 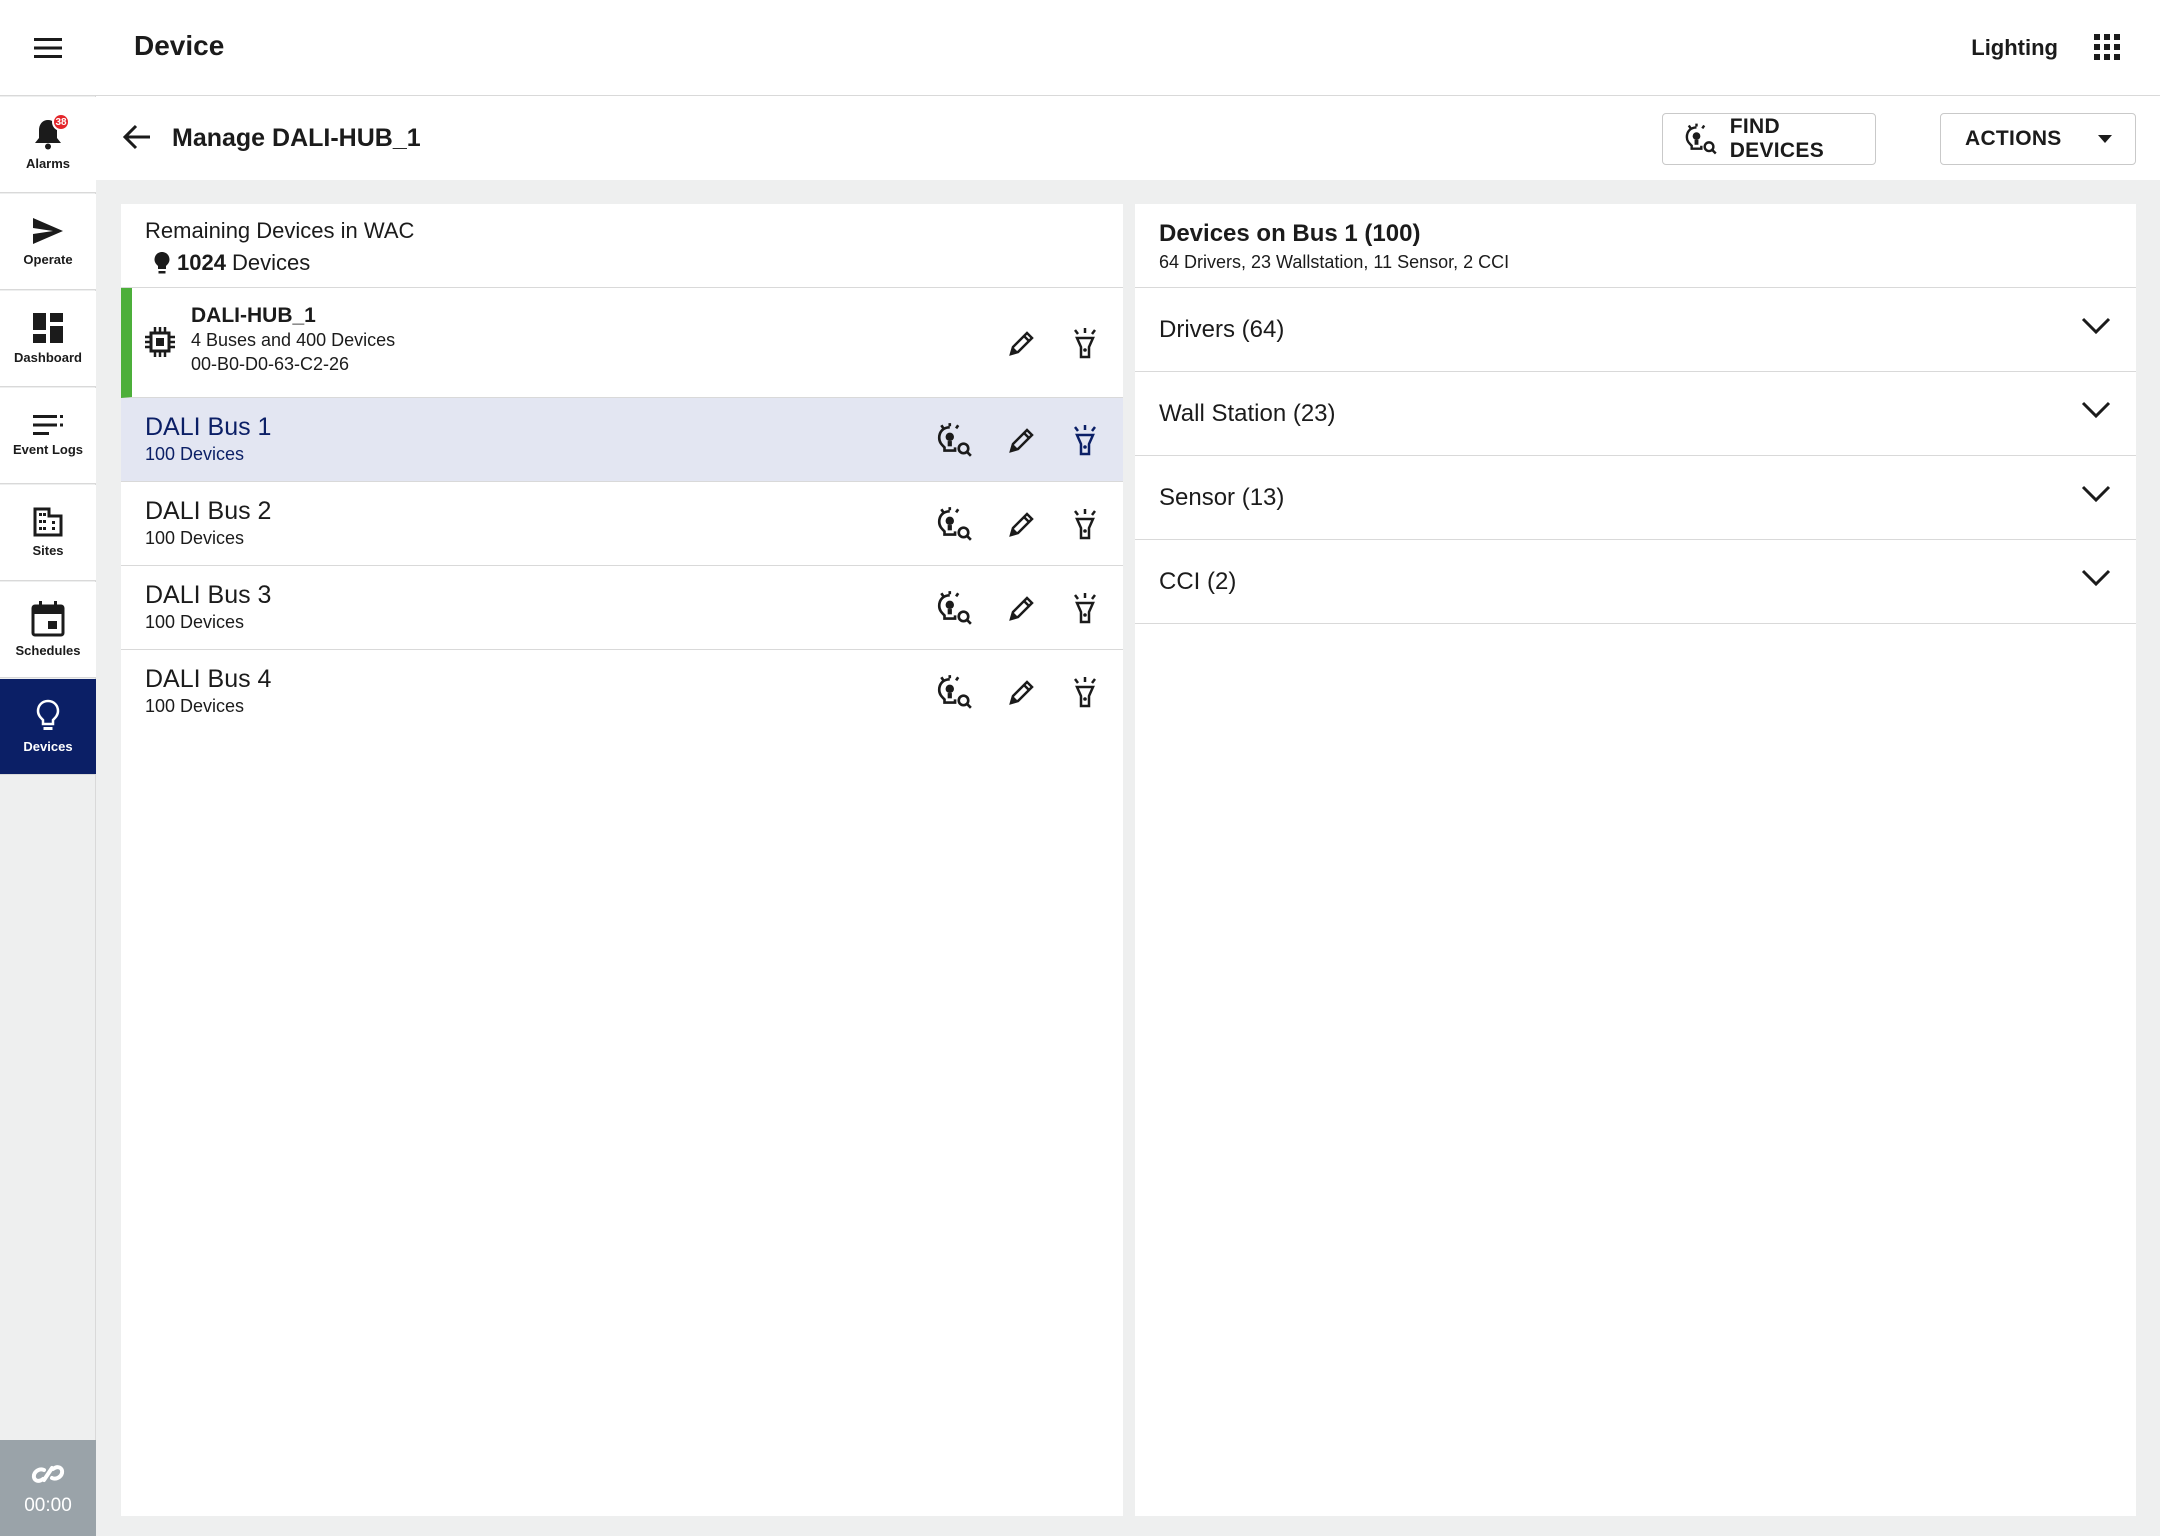 What do you see at coordinates (1290, 233) in the screenshot?
I see `bus-devices-title: Devices on Bus 1 (100)` at bounding box center [1290, 233].